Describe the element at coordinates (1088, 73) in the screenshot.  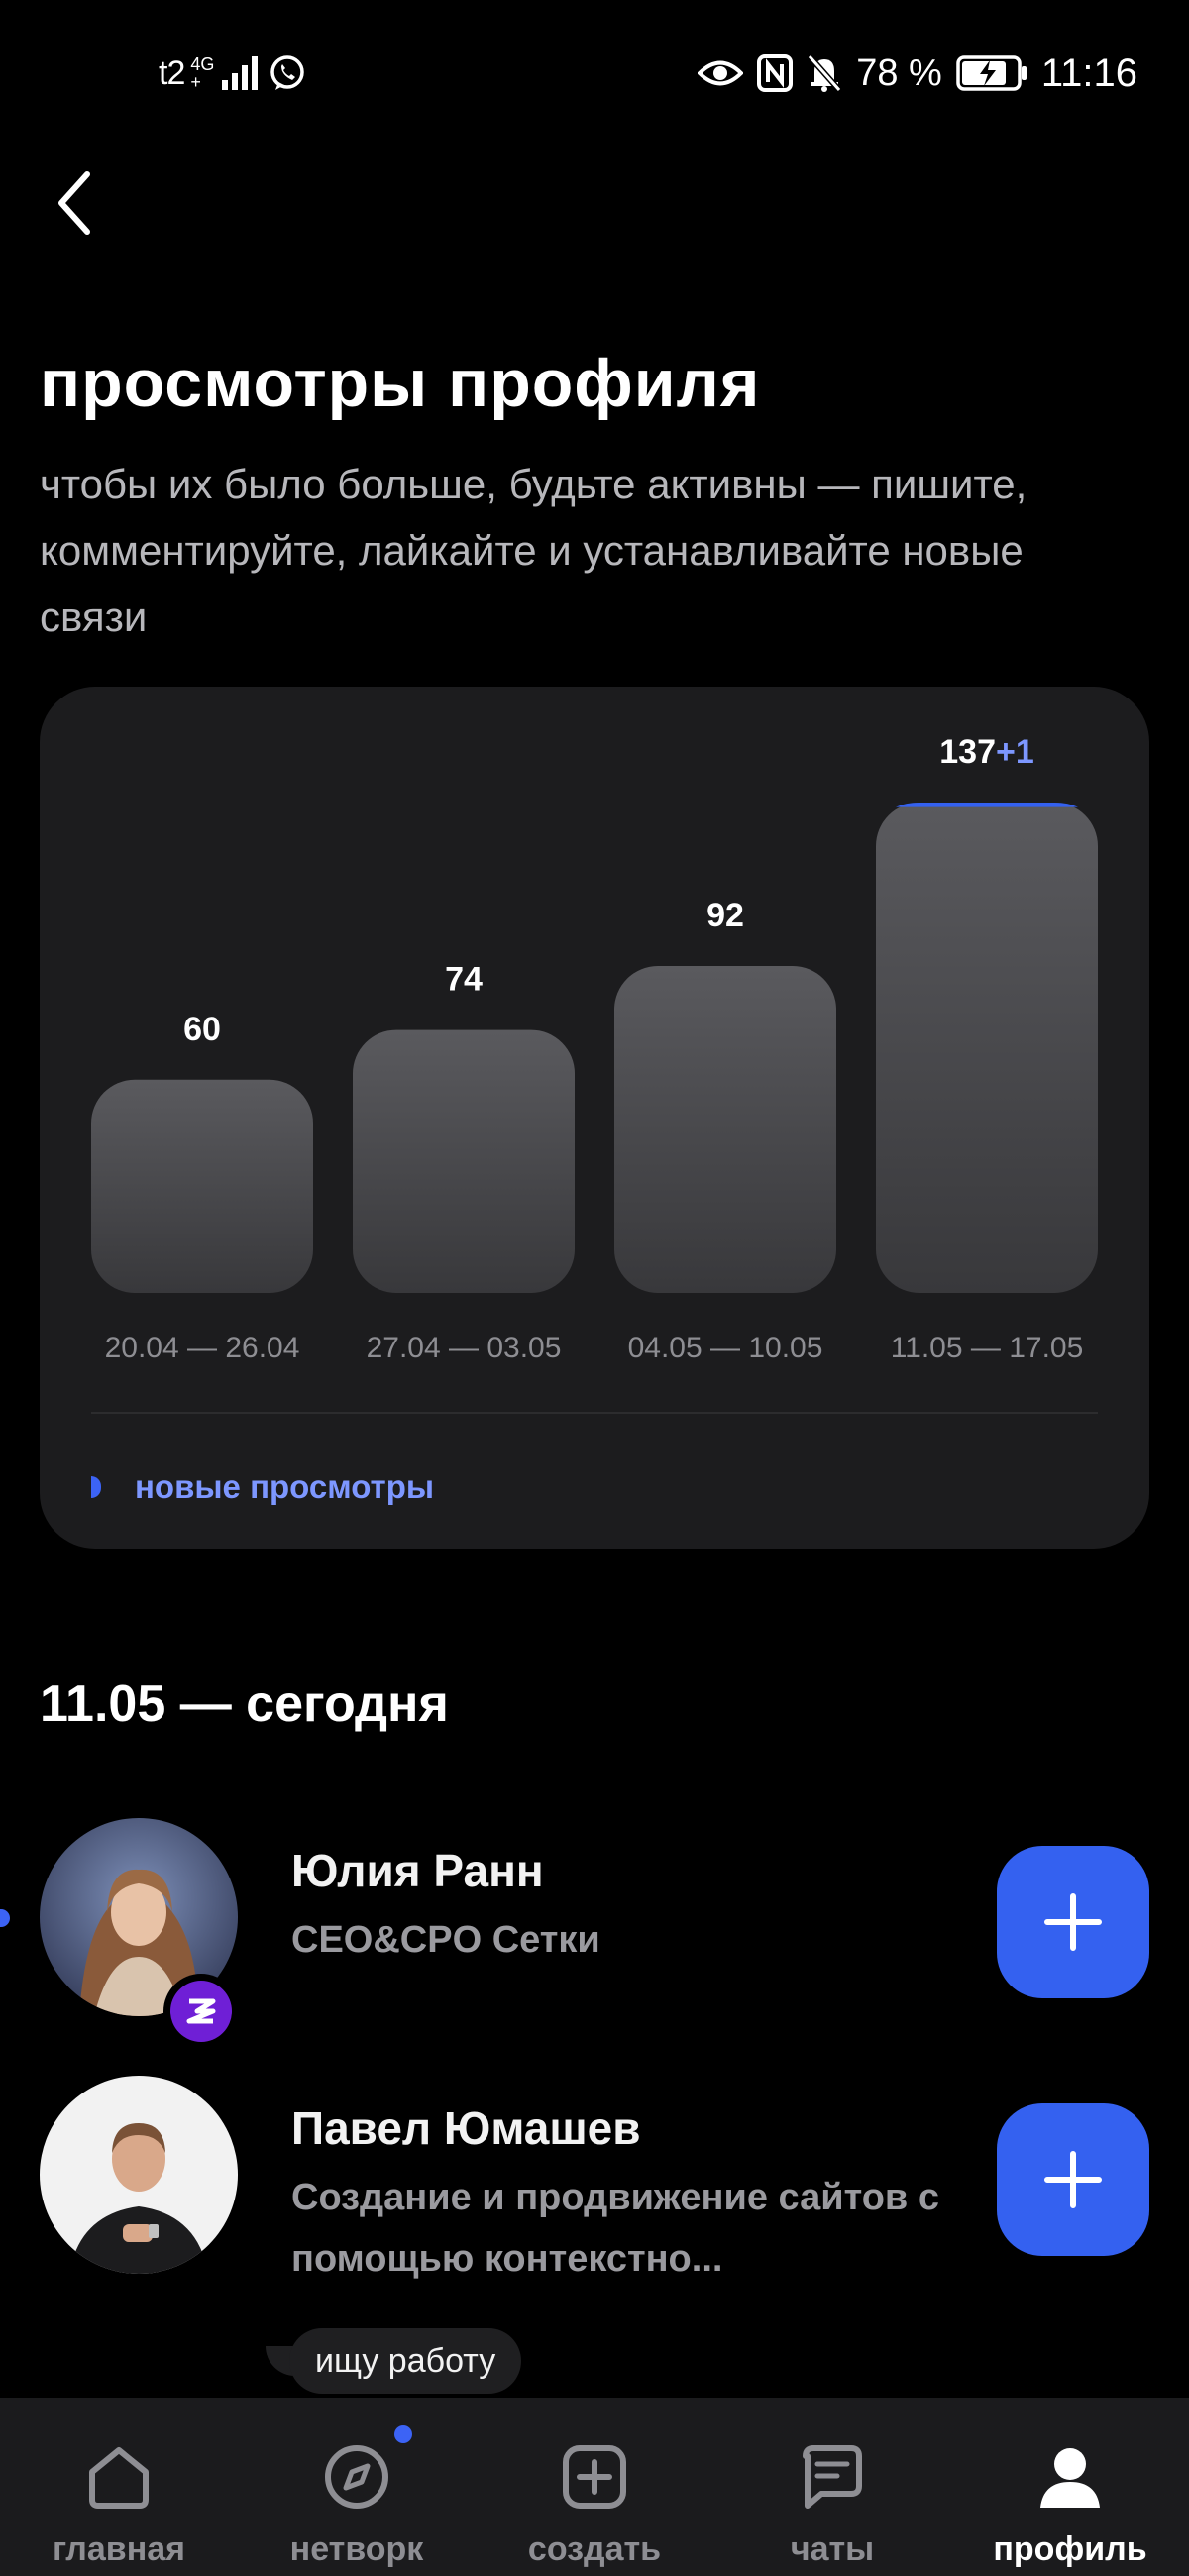
I see `clock: 11:16` at that location.